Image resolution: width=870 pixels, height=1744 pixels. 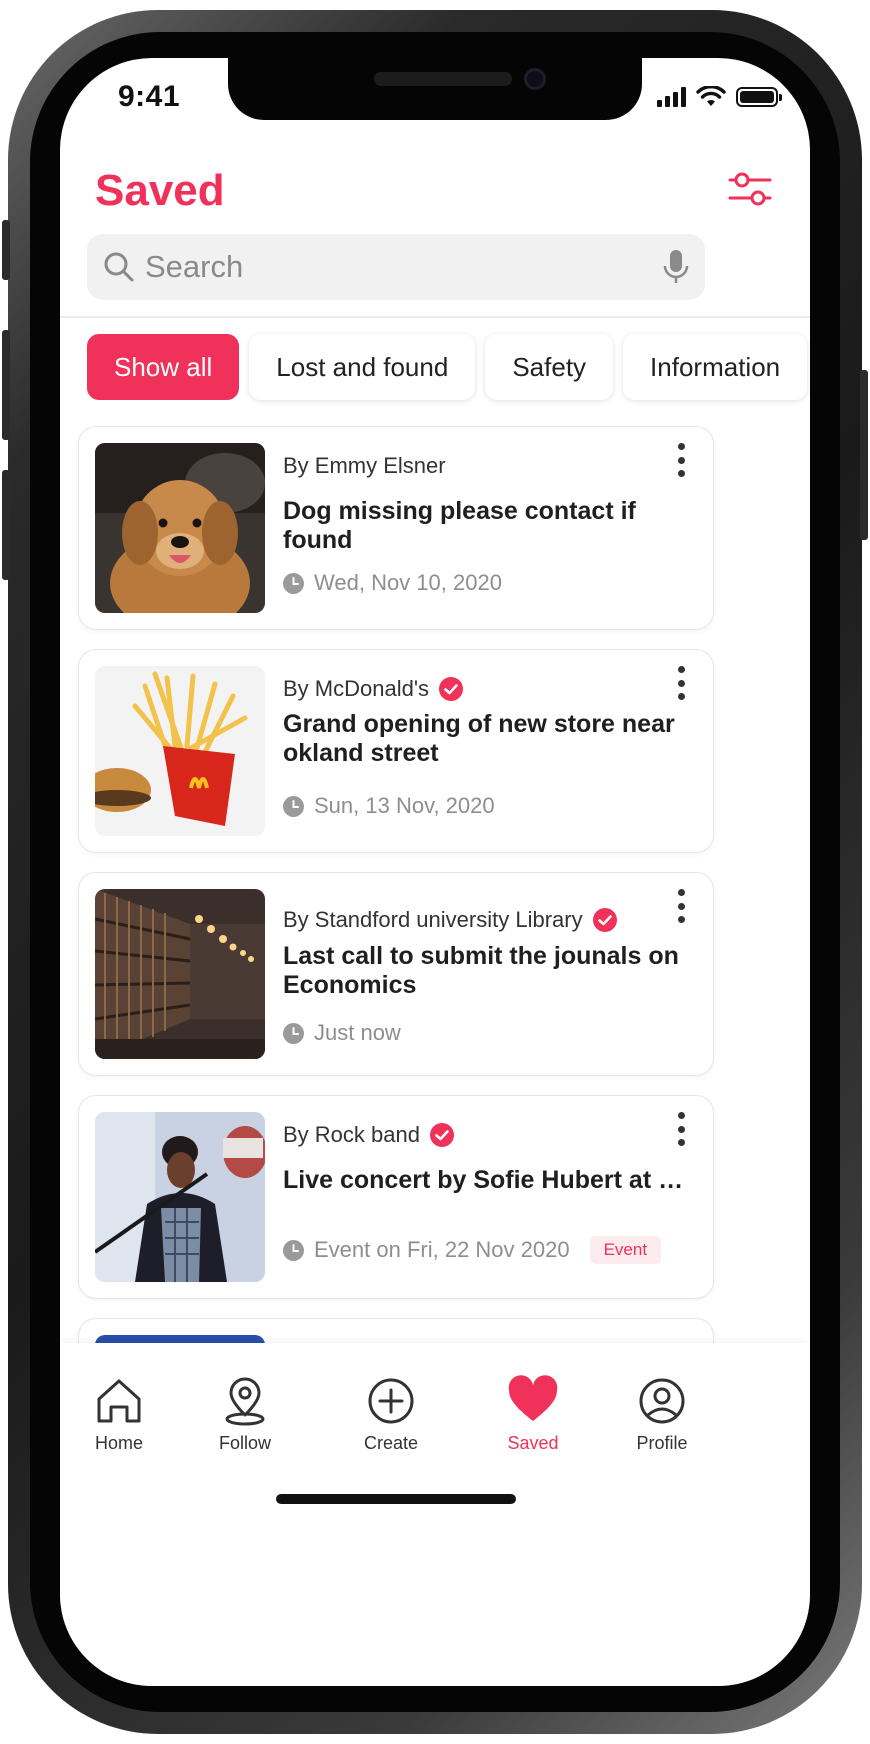 I want to click on post-title: Dog missing please contact if found, so click(x=488, y=526).